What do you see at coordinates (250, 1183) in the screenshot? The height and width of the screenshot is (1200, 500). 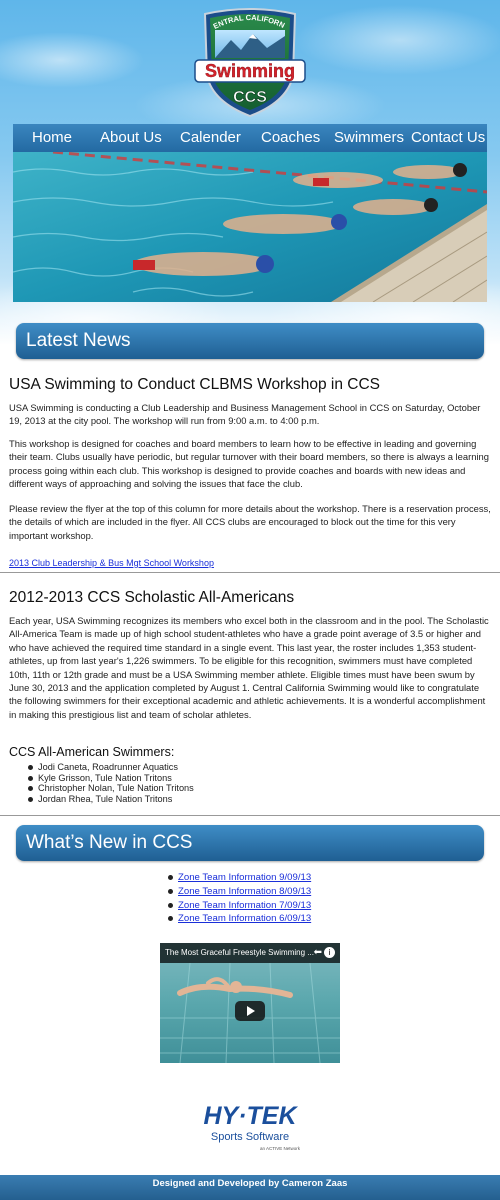 I see `footer-credit: Designed and Developed by Cameron Zaas` at bounding box center [250, 1183].